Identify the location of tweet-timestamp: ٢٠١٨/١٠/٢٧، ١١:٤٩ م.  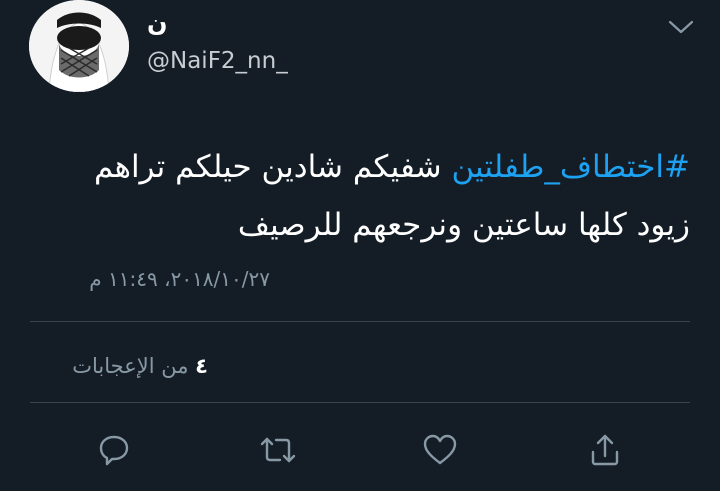
(179, 279).